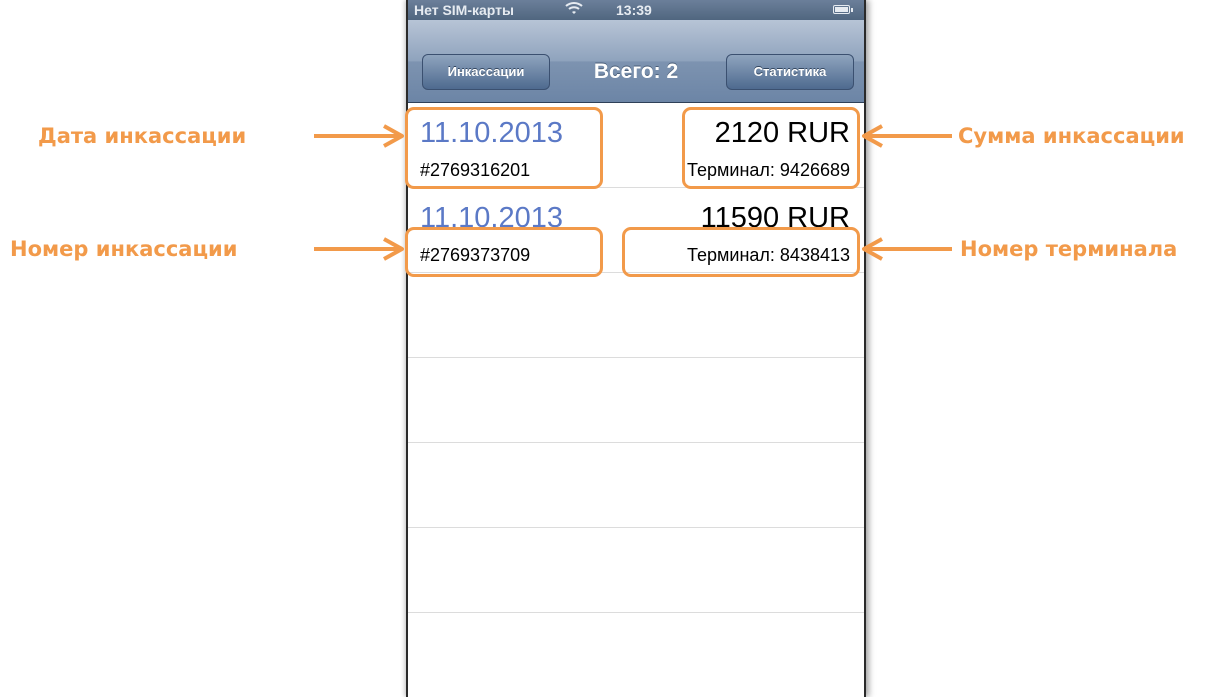 The height and width of the screenshot is (697, 1227). What do you see at coordinates (790, 72) in the screenshot?
I see `statistics-button: Статистика` at bounding box center [790, 72].